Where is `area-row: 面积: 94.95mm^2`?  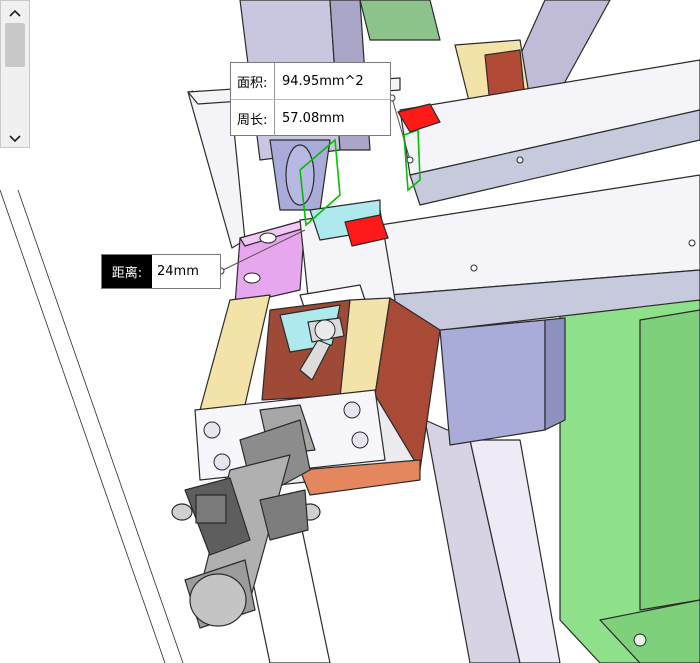 area-row: 面积: 94.95mm^2 is located at coordinates (310, 81).